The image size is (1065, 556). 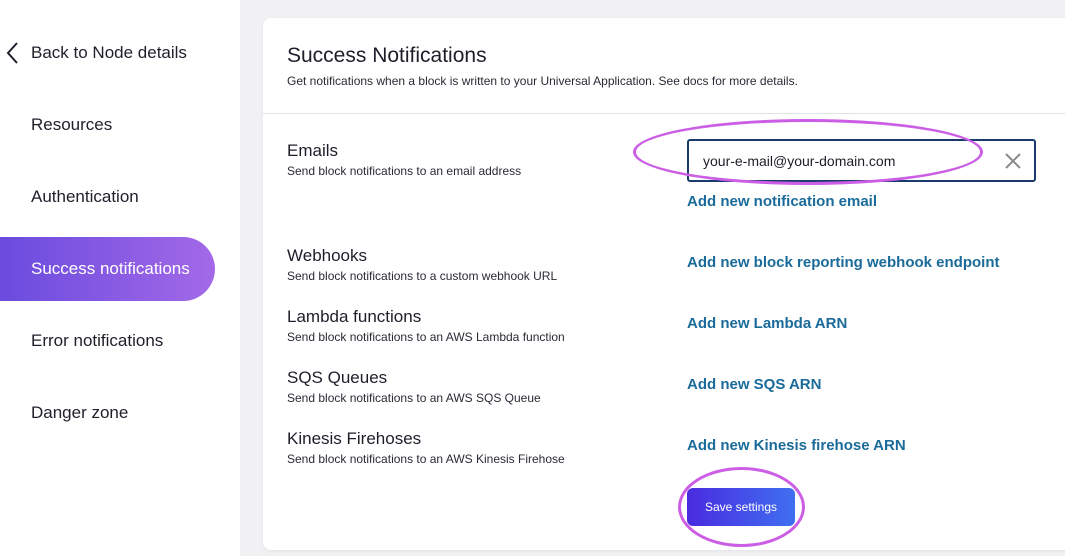 I want to click on email-field, so click(x=861, y=160).